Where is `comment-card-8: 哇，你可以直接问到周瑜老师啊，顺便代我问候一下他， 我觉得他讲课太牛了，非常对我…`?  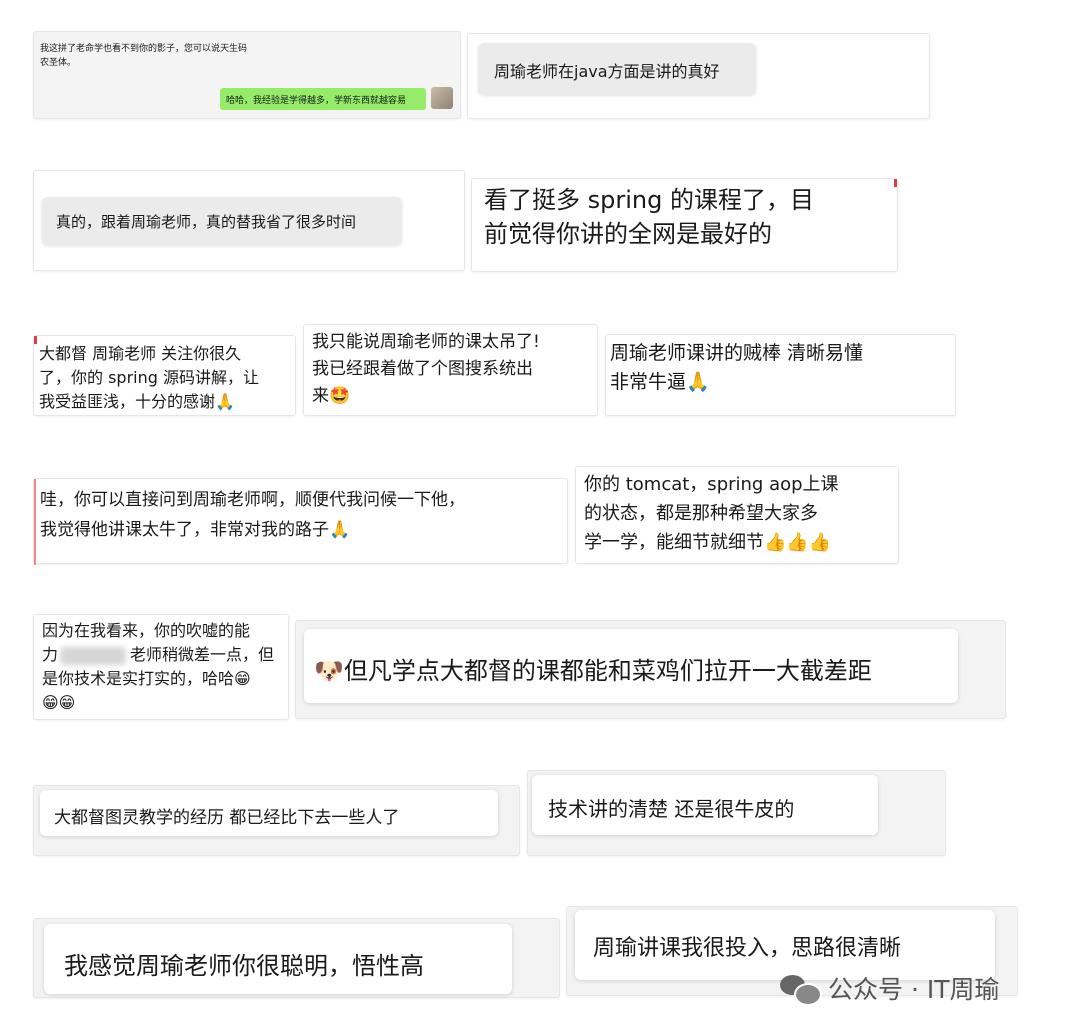
comment-card-8: 哇，你可以直接问到周瑜老师啊，顺便代我问候一下他， 我觉得他讲课太牛了，非常对我… is located at coordinates (300, 521).